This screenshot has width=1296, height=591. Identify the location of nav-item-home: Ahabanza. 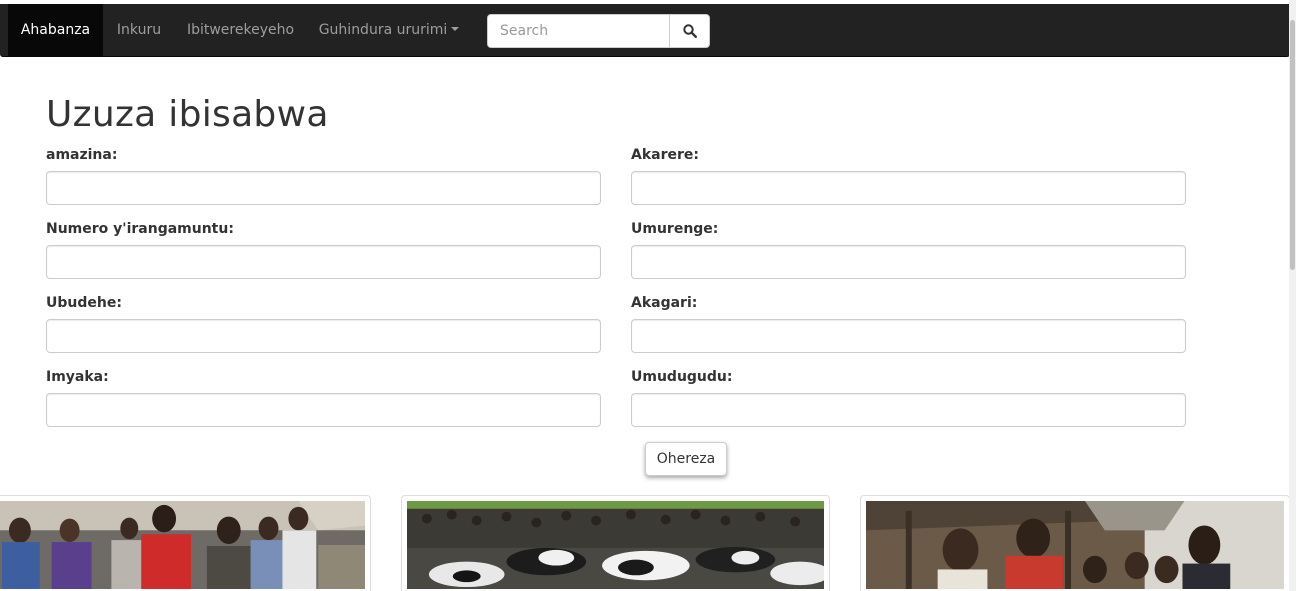
(55, 30).